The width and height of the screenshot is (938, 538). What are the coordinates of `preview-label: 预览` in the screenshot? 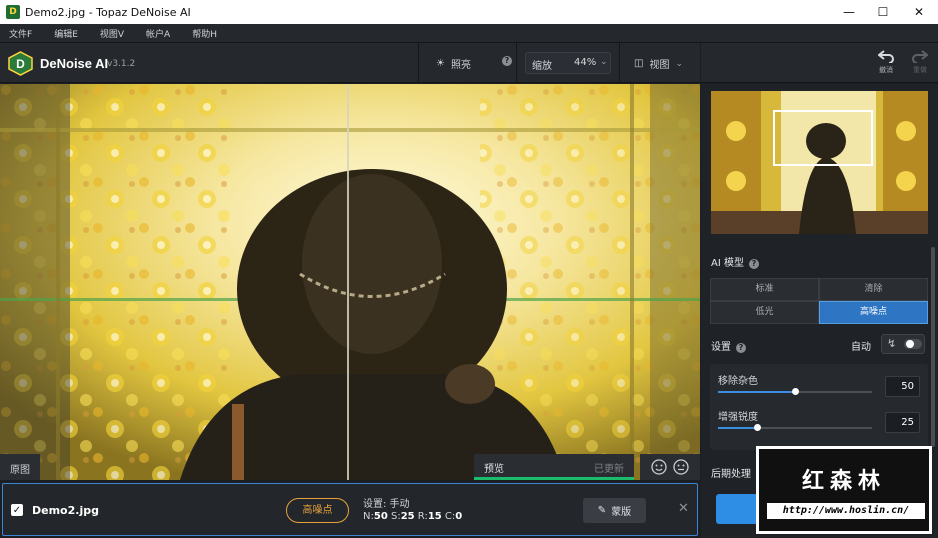 It's located at (494, 469).